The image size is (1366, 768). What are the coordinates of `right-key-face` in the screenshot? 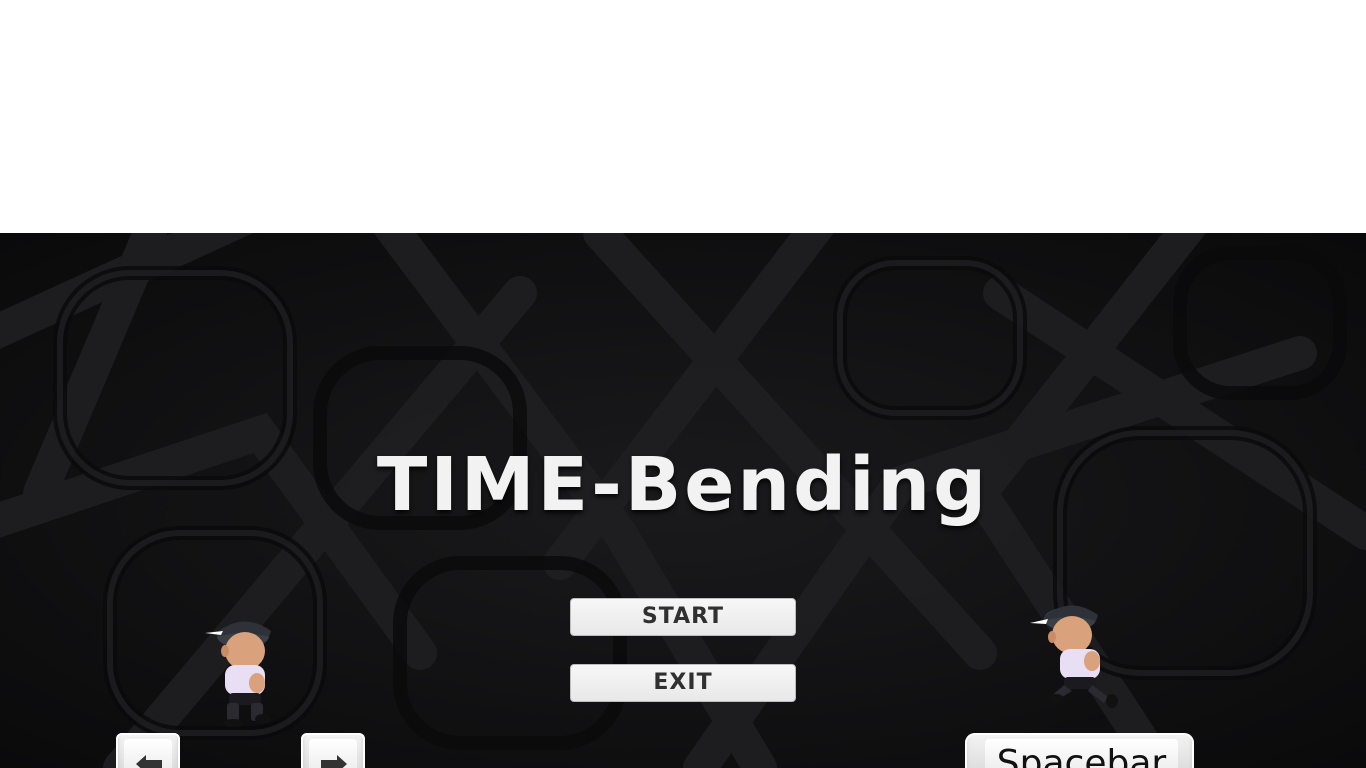 It's located at (333, 753).